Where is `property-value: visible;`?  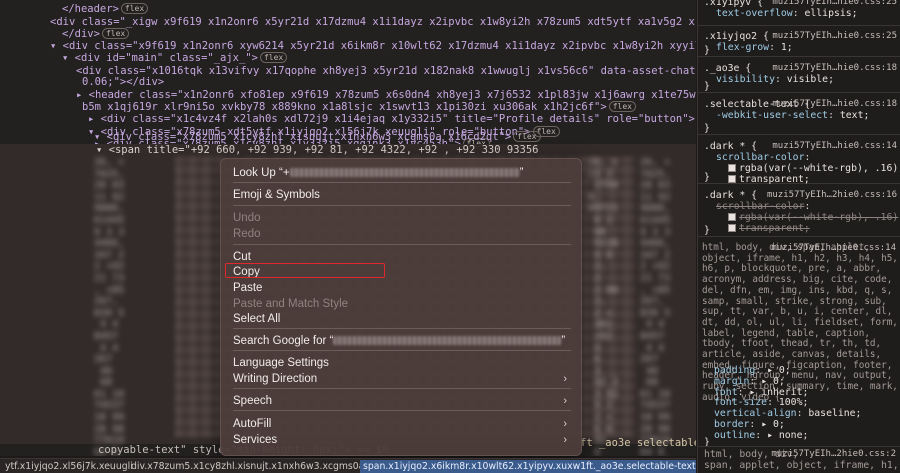
property-value: visible; is located at coordinates (810, 79).